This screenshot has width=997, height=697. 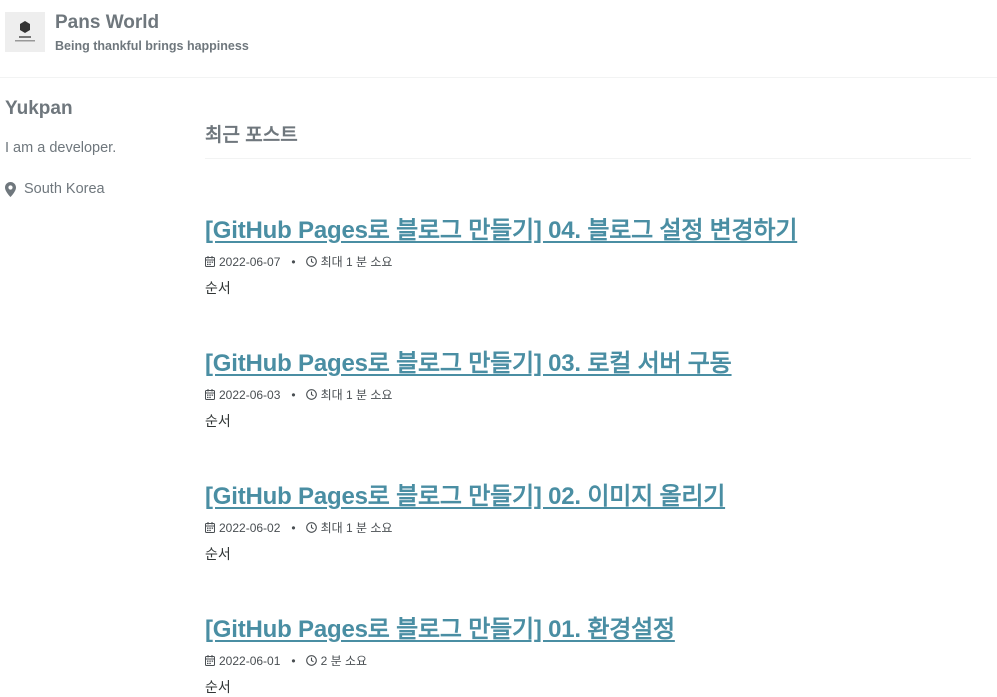 I want to click on post-date: 2022-06-03, so click(x=250, y=394).